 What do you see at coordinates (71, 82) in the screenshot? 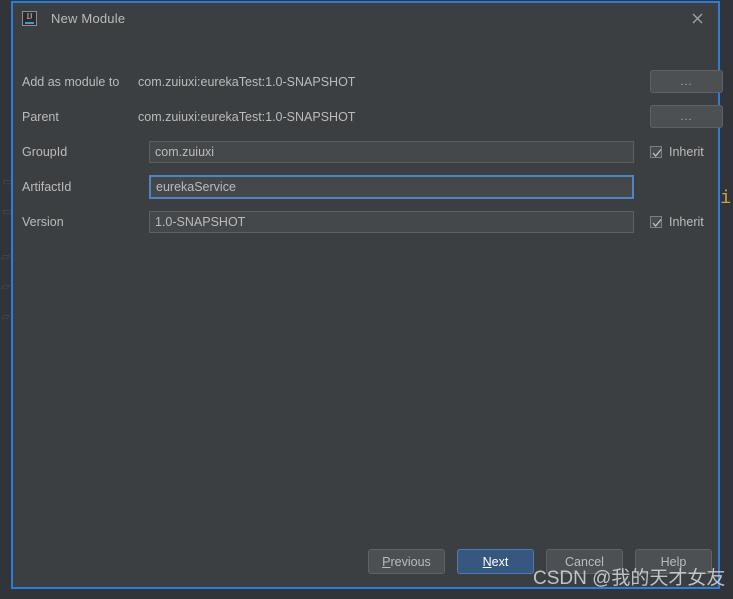
I see `label-add-as-module-to: Add as module to` at bounding box center [71, 82].